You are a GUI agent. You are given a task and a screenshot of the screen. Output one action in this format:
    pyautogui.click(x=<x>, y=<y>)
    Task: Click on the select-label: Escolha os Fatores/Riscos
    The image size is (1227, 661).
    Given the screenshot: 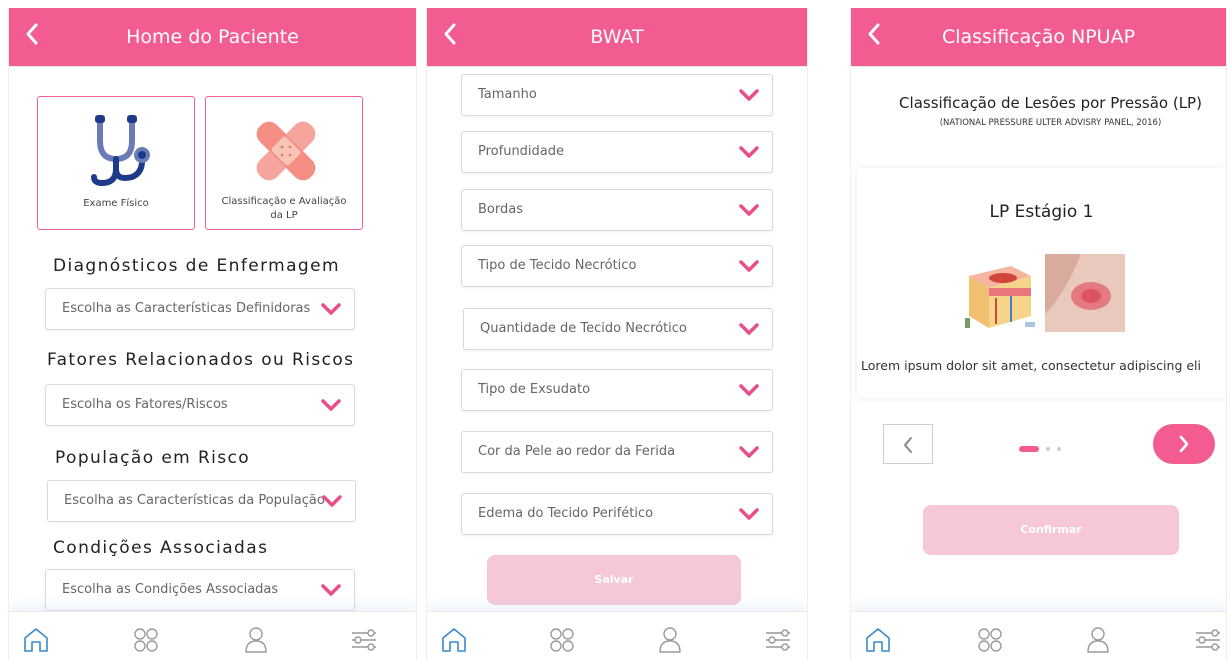 What is the action you would take?
    pyautogui.click(x=145, y=404)
    